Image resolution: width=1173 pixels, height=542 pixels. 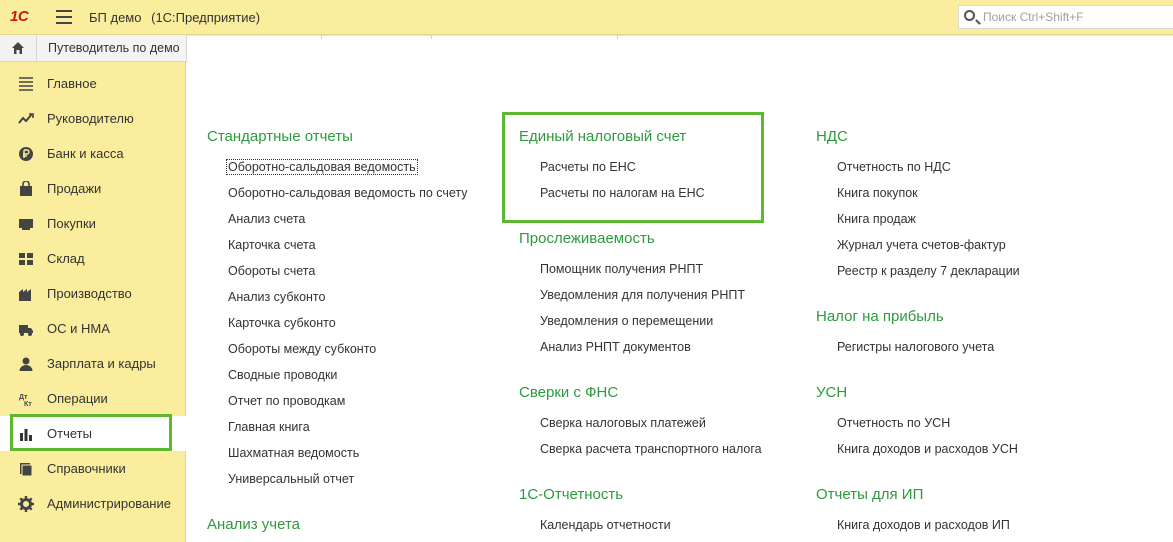 I want to click on report-link: Универсальный отчет, so click(x=291, y=479).